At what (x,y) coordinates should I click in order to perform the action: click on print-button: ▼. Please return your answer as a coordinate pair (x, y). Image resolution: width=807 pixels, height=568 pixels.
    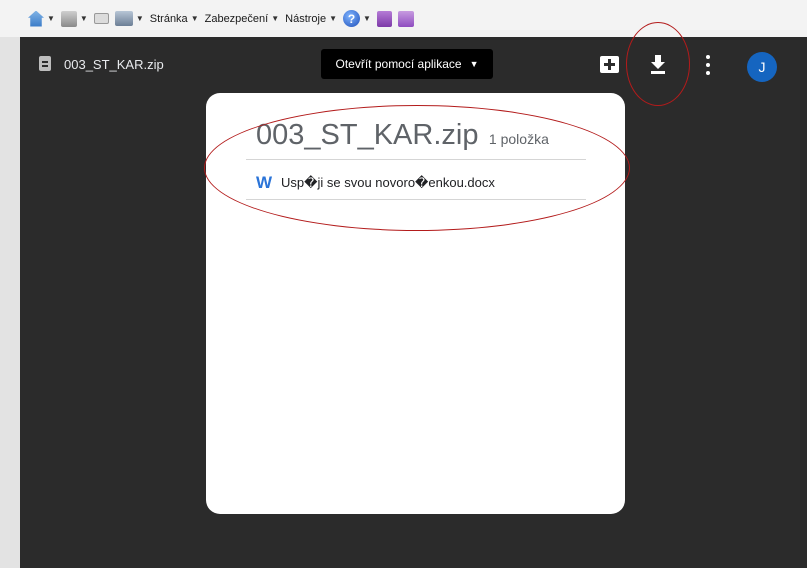
    Looking at the image, I should click on (129, 18).